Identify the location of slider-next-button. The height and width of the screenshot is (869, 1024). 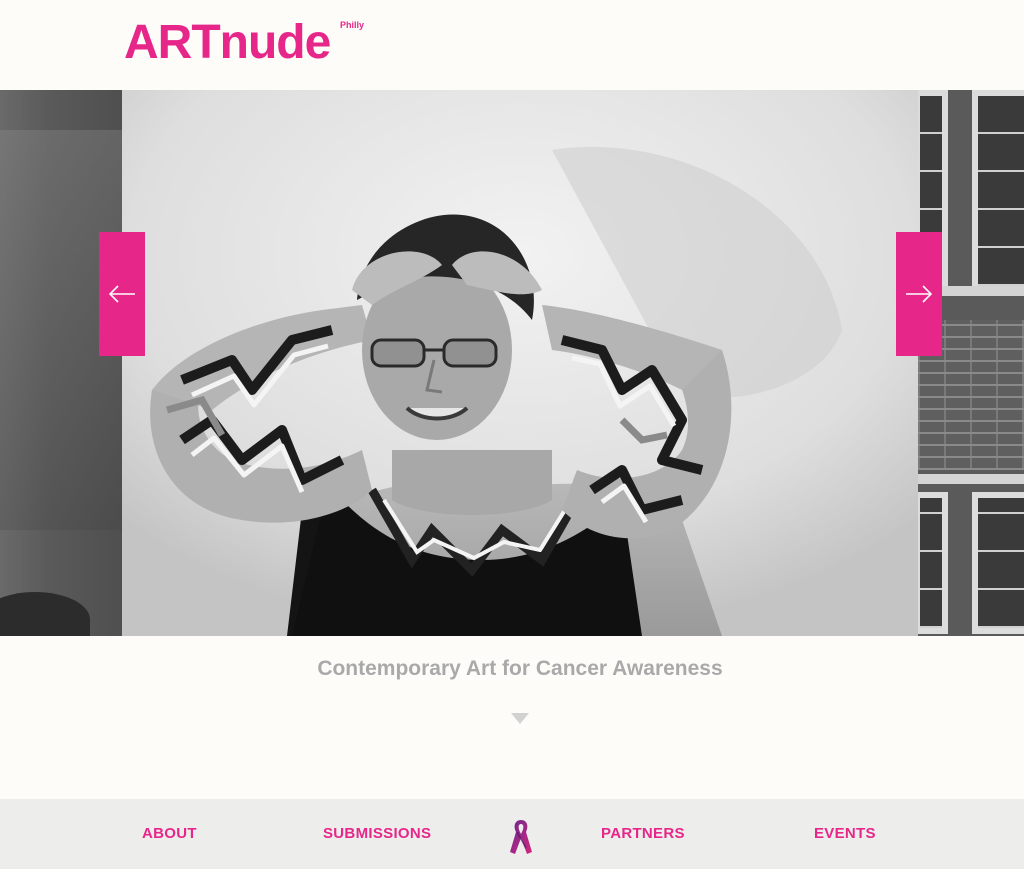
(919, 294).